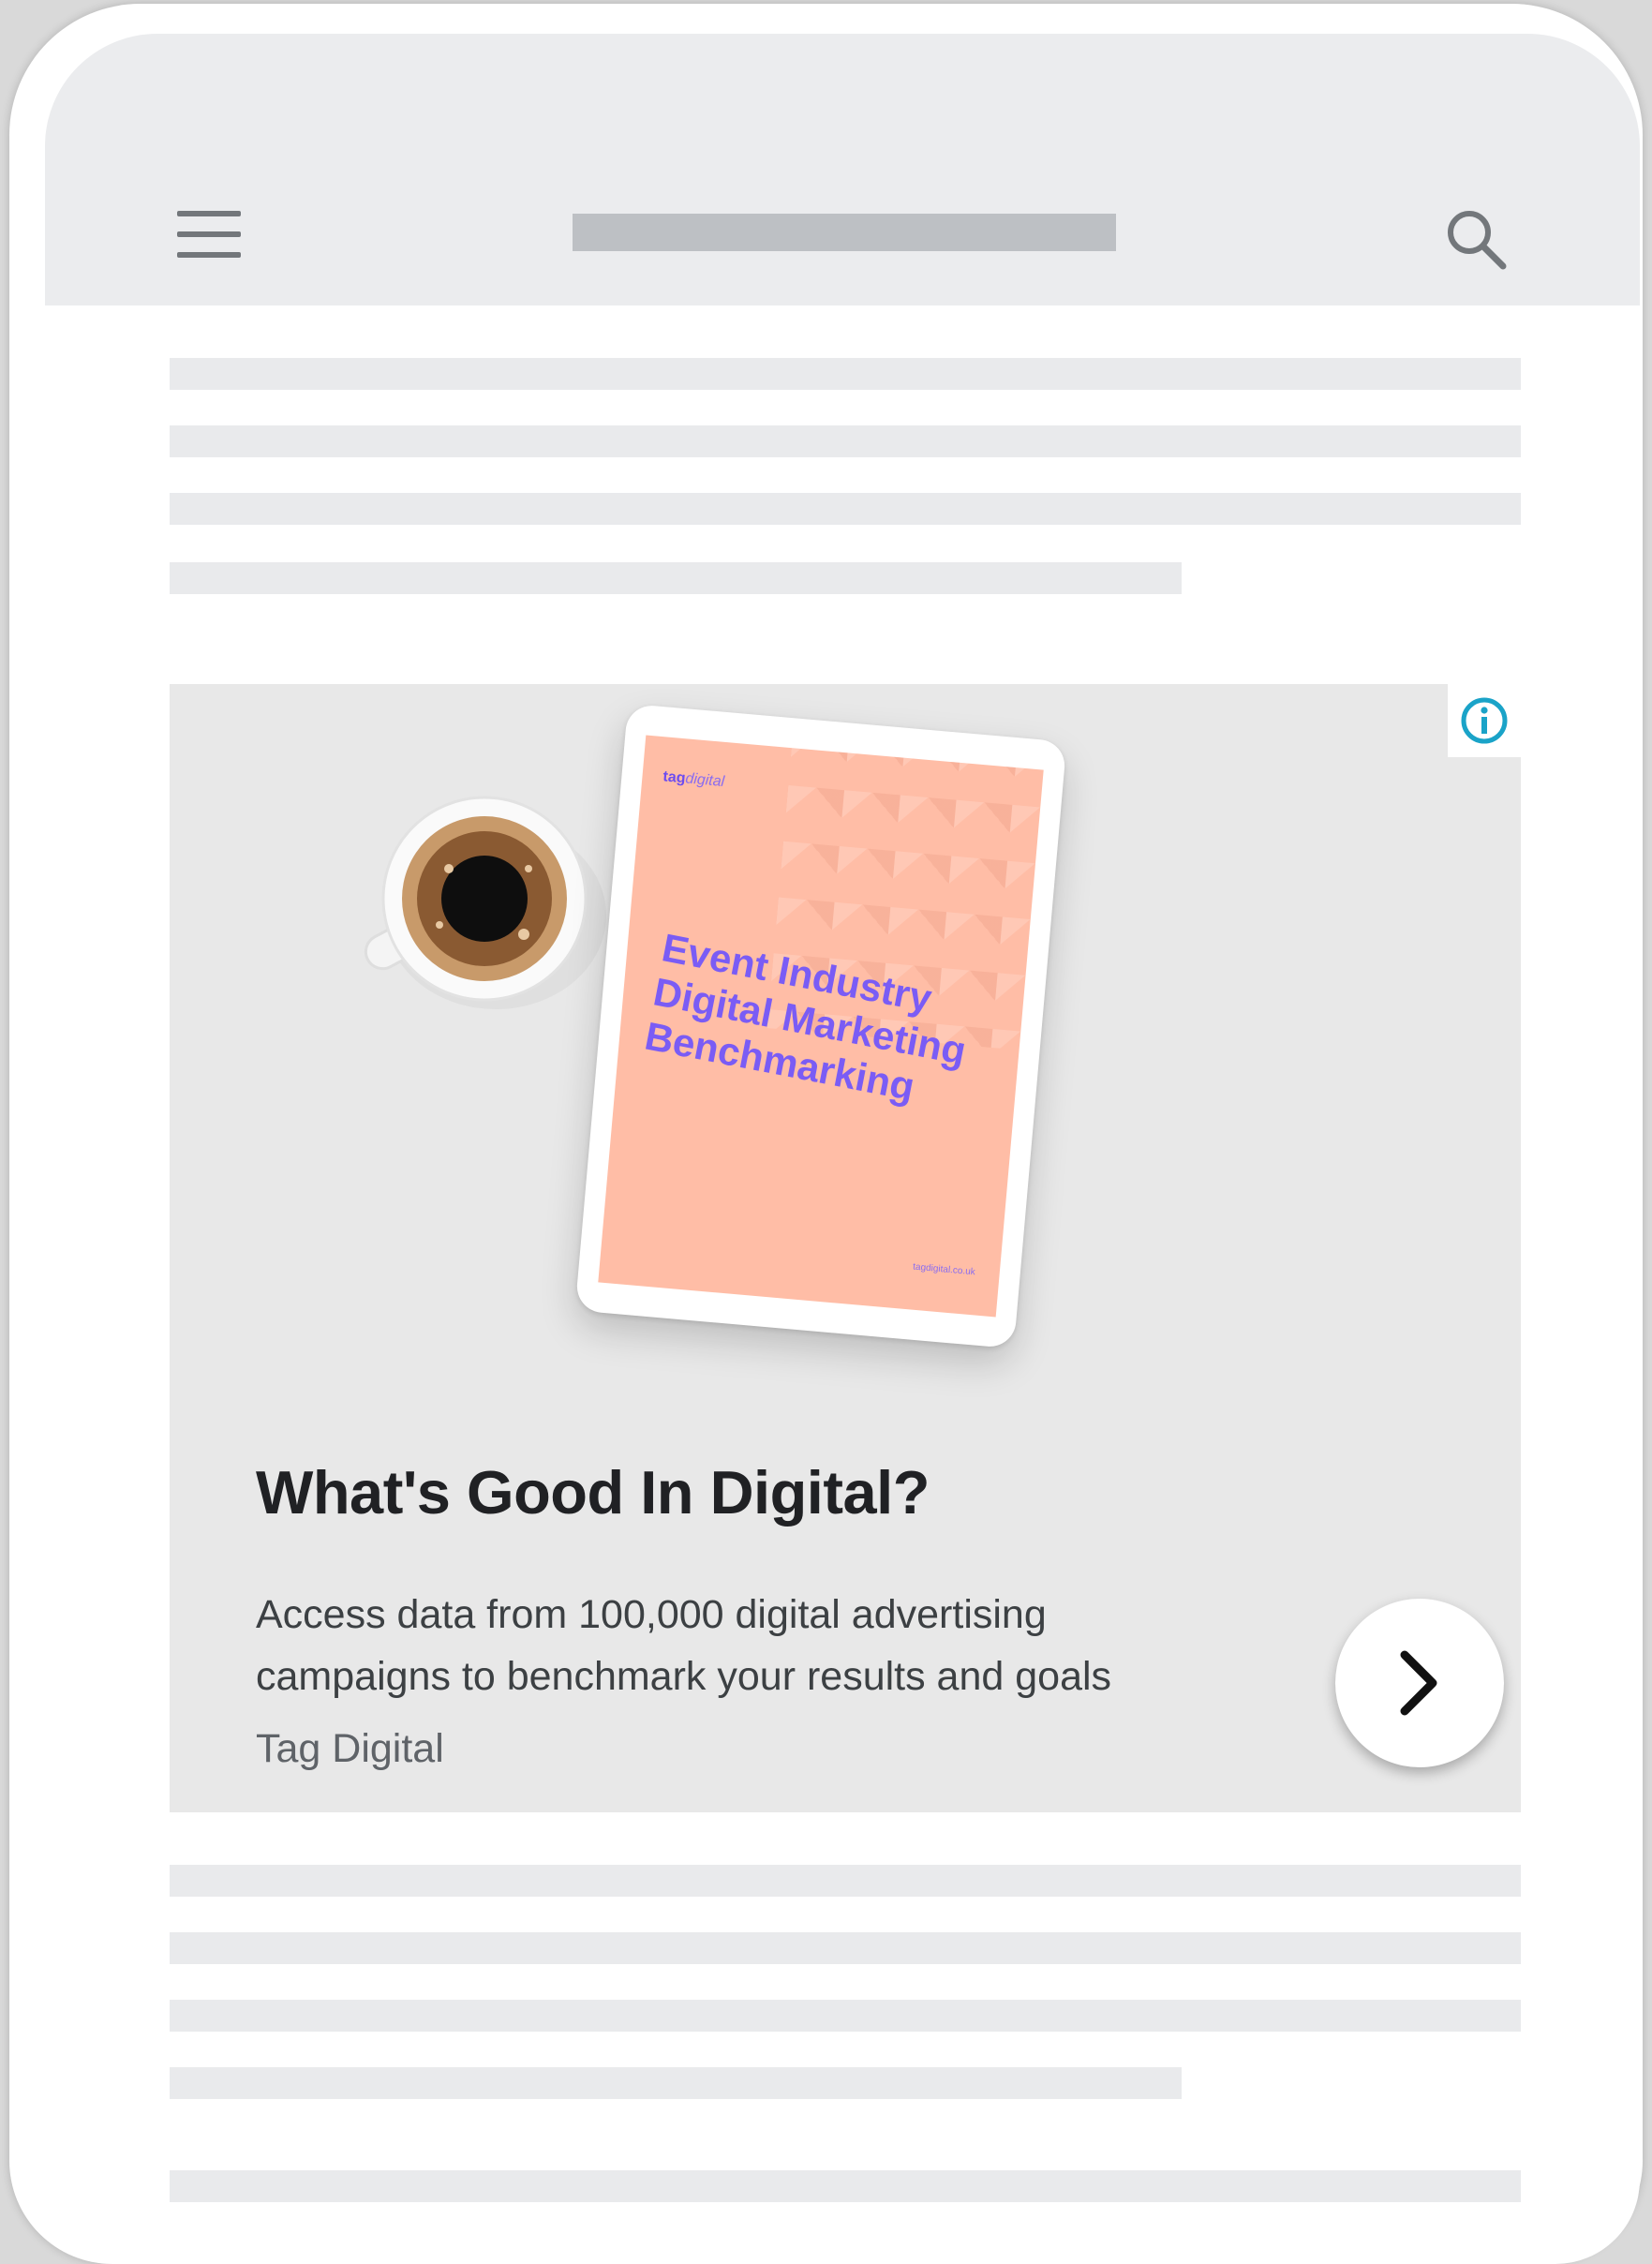 The height and width of the screenshot is (2264, 1652). I want to click on ad-headline: What's Good In Digital?, so click(593, 1492).